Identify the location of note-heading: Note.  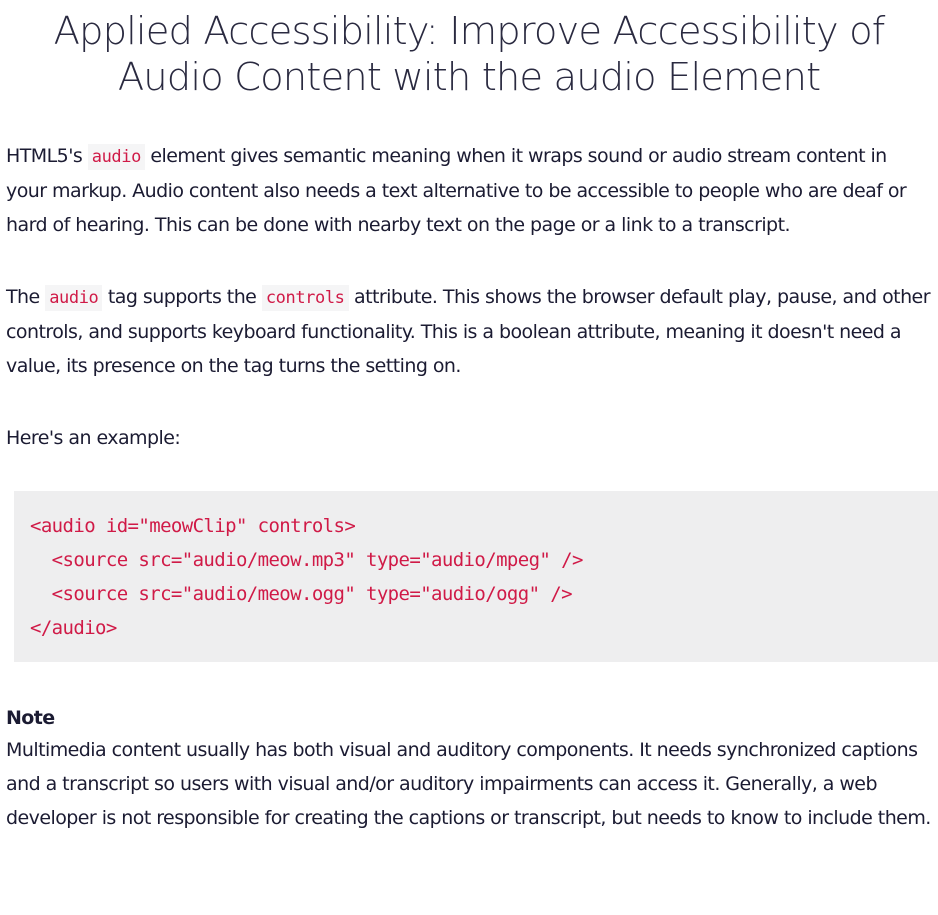
(30, 718).